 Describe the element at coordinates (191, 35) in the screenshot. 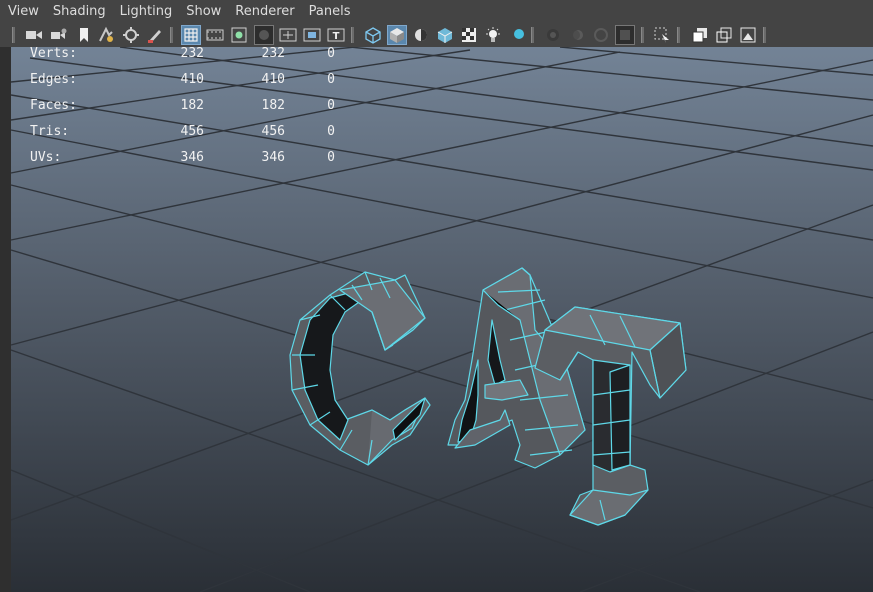

I see `grid-icon` at that location.